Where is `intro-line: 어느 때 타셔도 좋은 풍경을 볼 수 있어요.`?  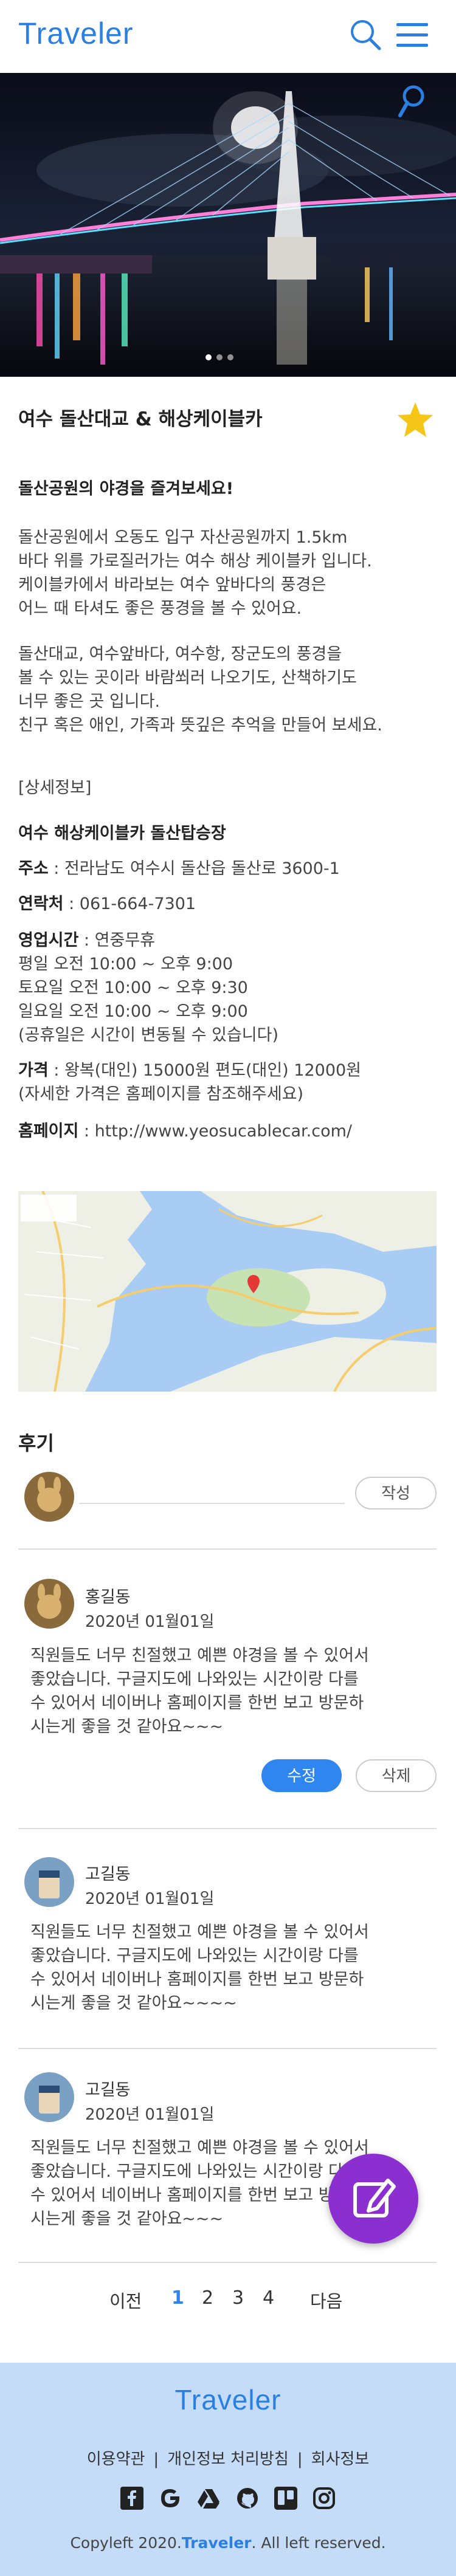 intro-line: 어느 때 타셔도 좋은 풍경을 볼 수 있어요. is located at coordinates (160, 608).